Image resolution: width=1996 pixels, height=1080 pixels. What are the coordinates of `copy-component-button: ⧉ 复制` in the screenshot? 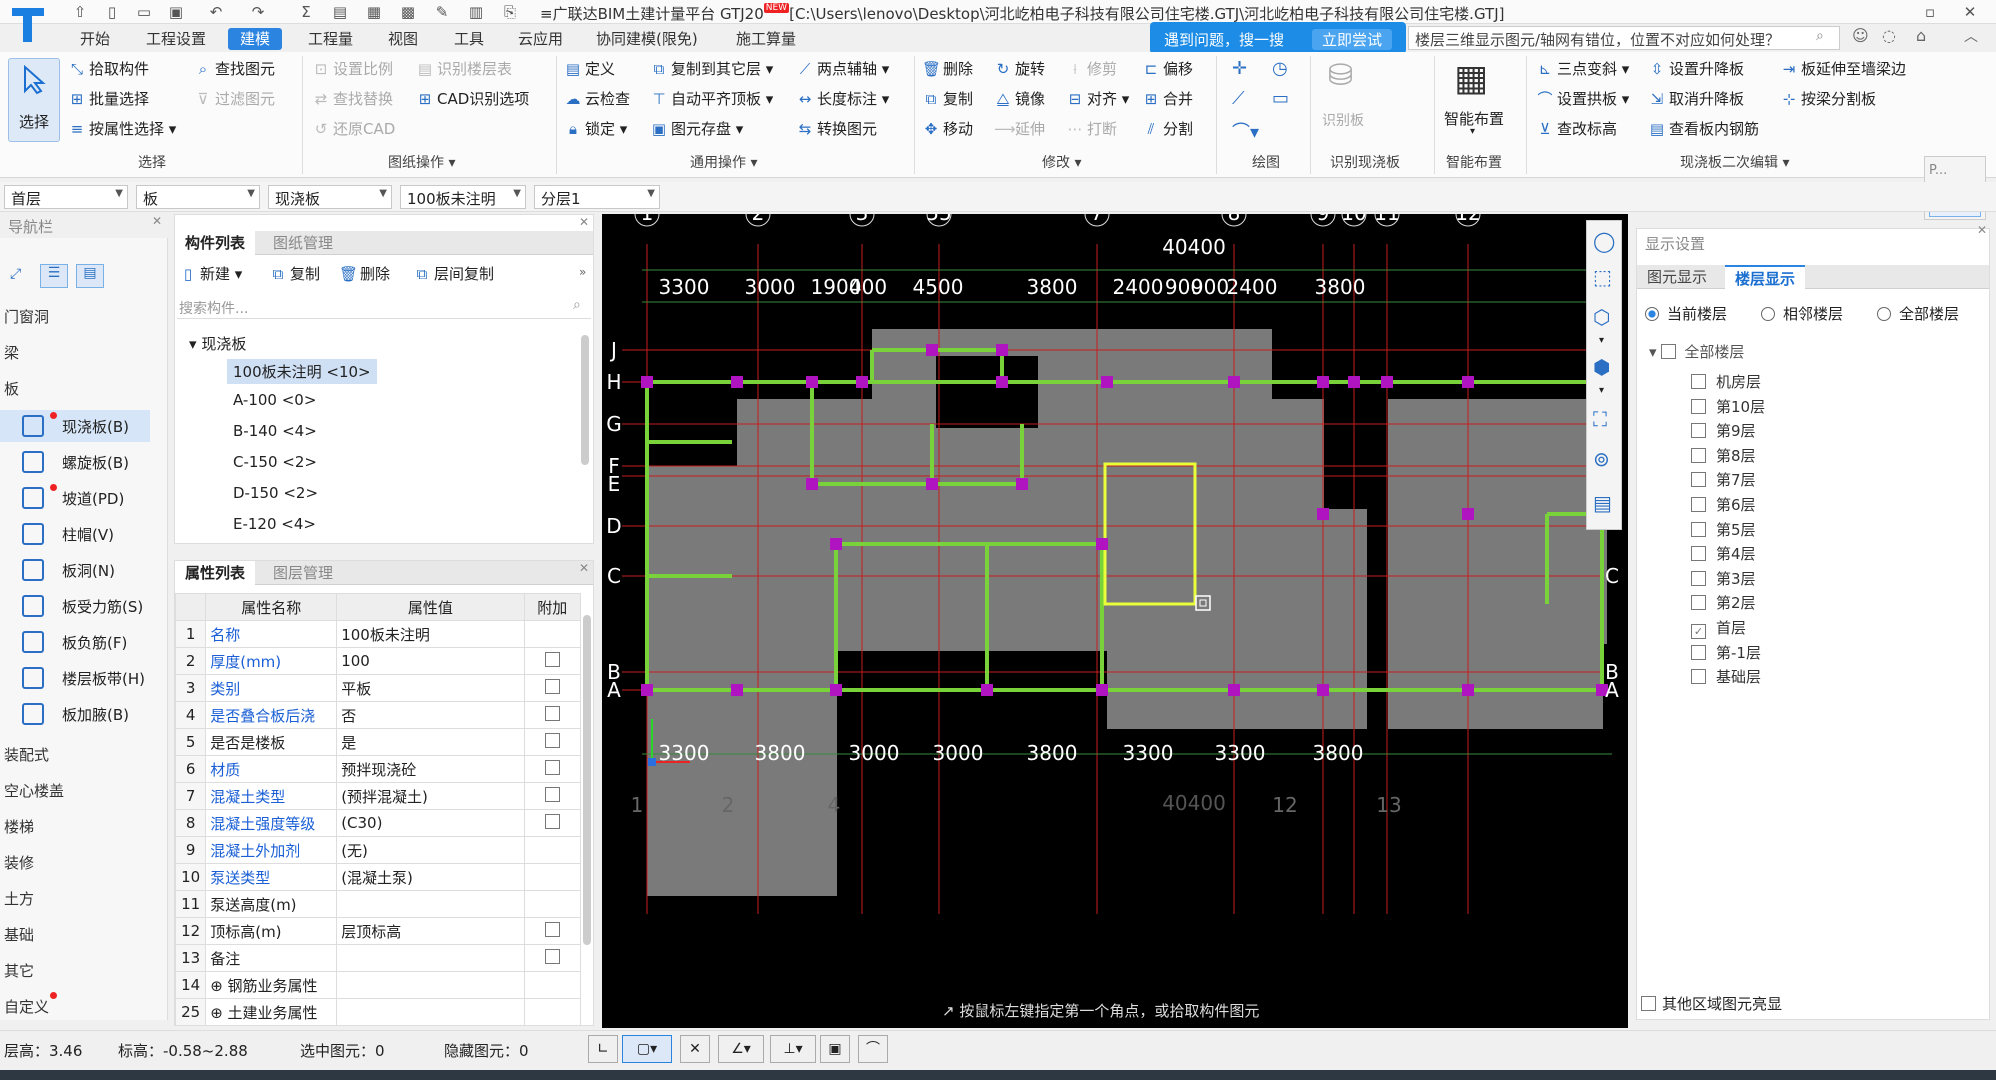 It's located at (294, 274).